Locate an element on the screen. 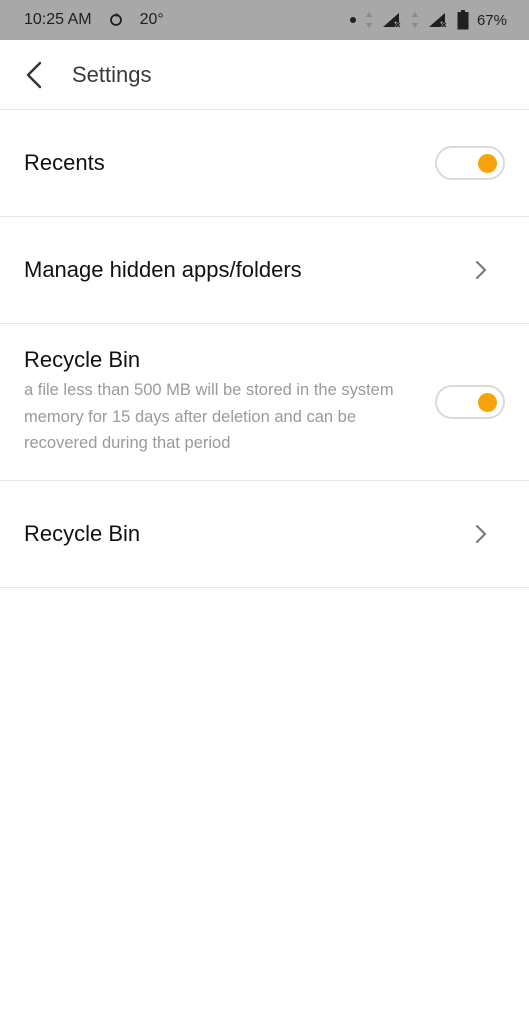 The height and width of the screenshot is (1023, 529). status-temperature: 20° is located at coordinates (151, 19).